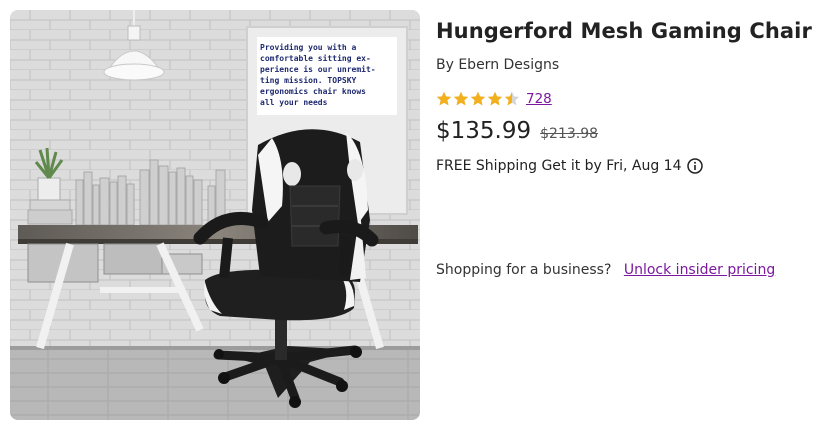 The width and height of the screenshot is (821, 431). Describe the element at coordinates (308, 80) in the screenshot. I see `poster-line: ting mission. TOPSKY` at that location.